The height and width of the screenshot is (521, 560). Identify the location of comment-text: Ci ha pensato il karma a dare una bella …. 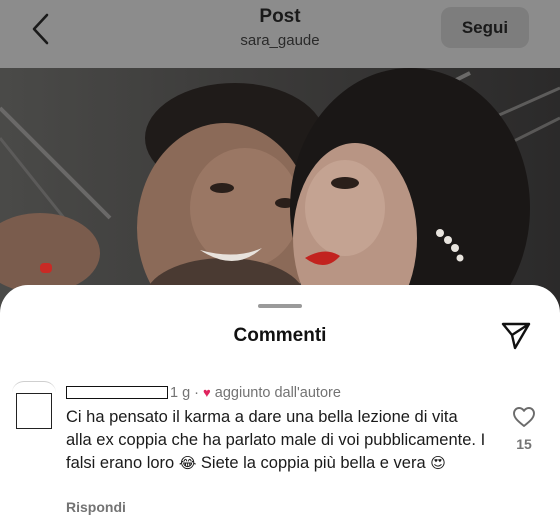
(276, 440).